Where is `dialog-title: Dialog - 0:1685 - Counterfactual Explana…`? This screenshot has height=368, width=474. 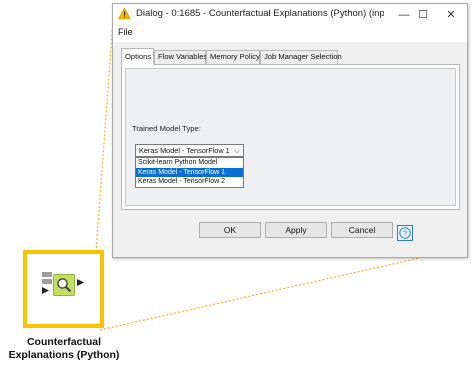
dialog-title: Dialog - 0:1685 - Counterfactual Explana… is located at coordinates (260, 13).